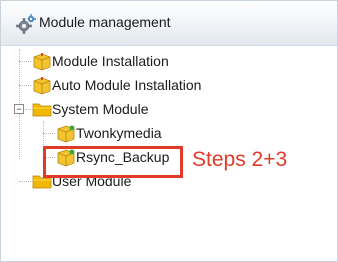 The image size is (338, 262). Describe the element at coordinates (113, 162) in the screenshot. I see `highlight-box` at that location.